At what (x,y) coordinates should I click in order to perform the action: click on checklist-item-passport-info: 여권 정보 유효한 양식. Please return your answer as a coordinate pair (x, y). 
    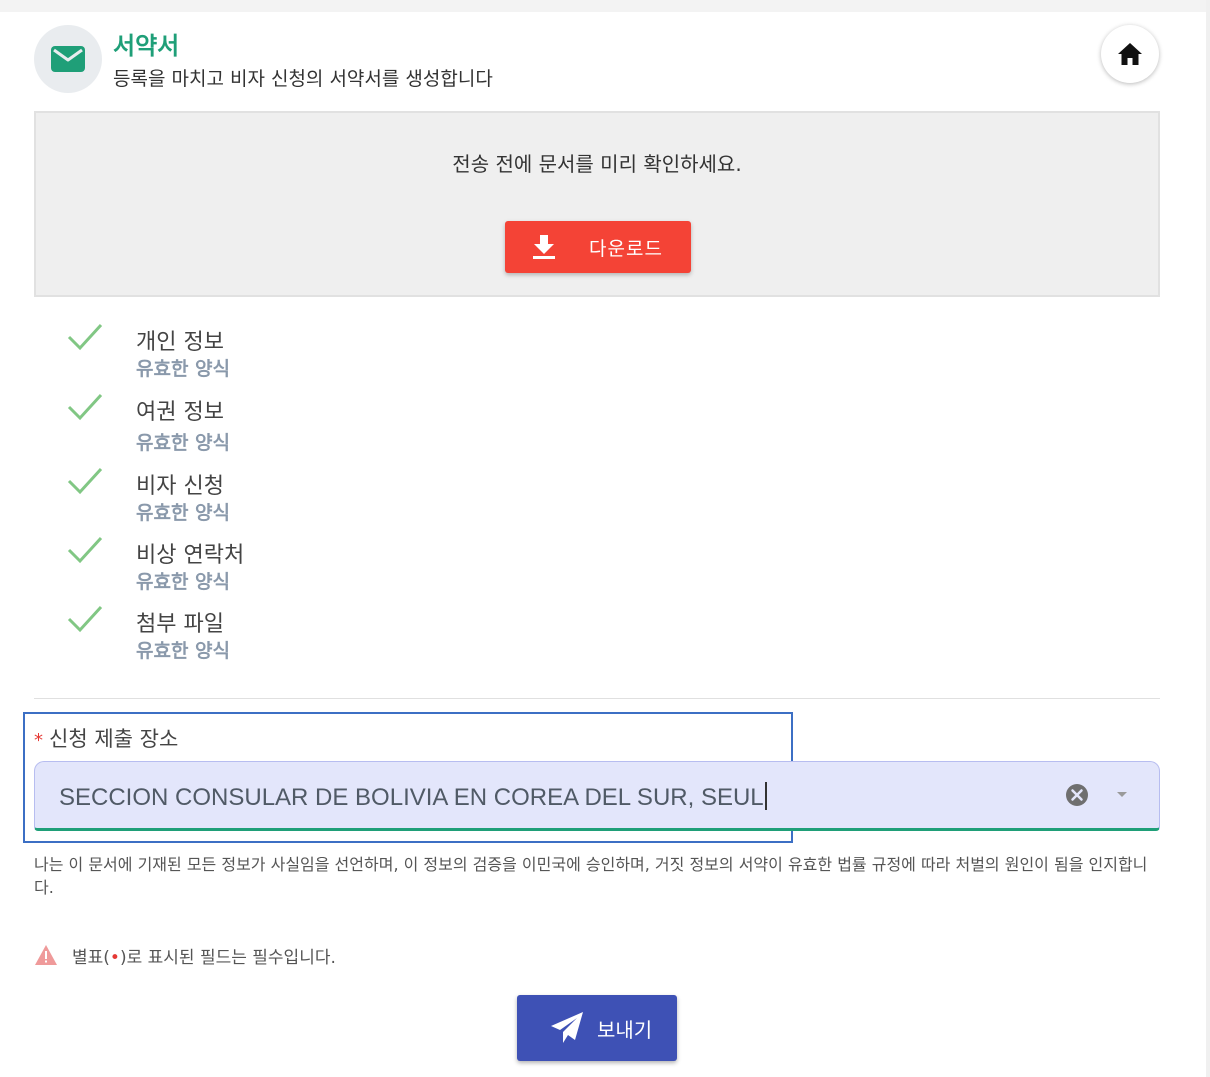
    Looking at the image, I should click on (266, 422).